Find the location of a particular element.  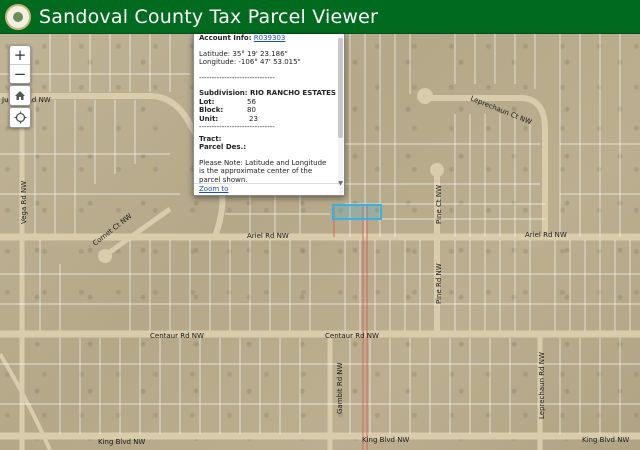

road-label-leprechaun-rd: Leprechaun Rd NW is located at coordinates (542, 385).